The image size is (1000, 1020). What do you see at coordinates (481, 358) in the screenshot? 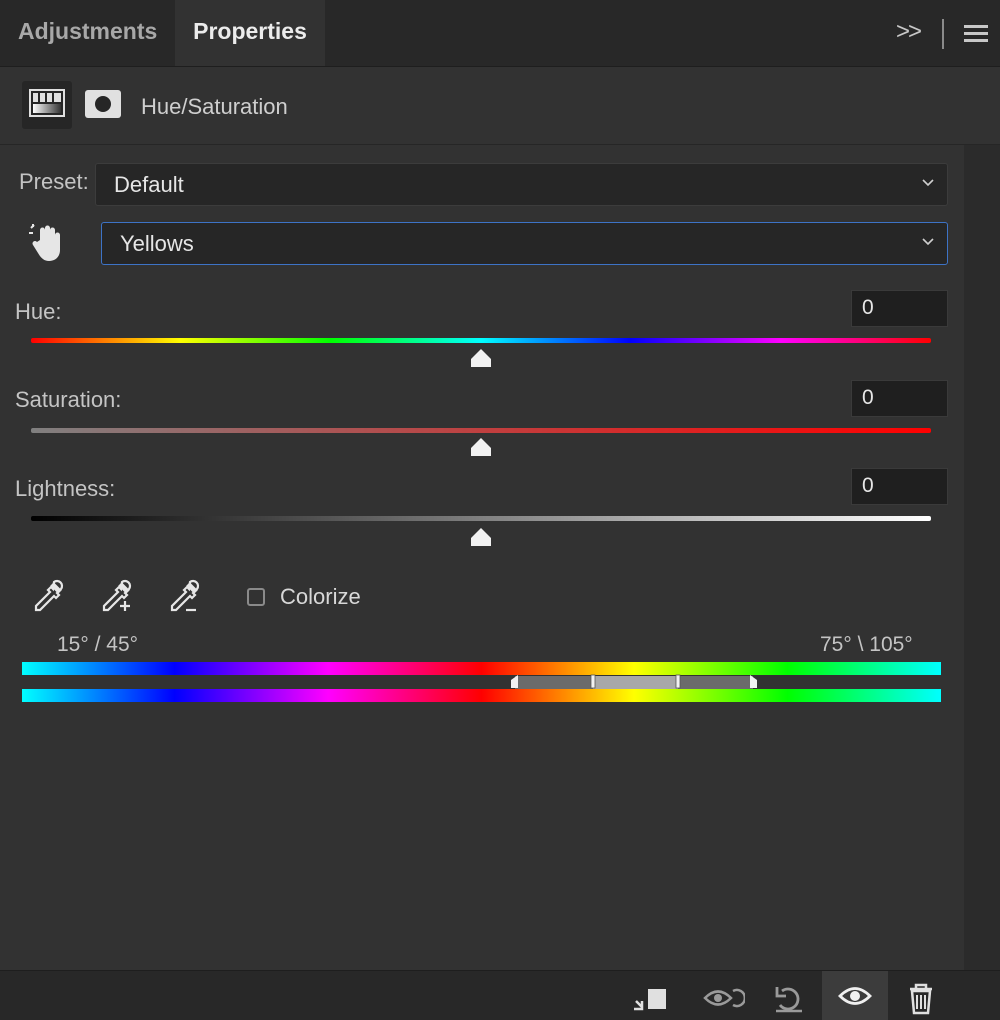
I see `hue-slider-thumb` at bounding box center [481, 358].